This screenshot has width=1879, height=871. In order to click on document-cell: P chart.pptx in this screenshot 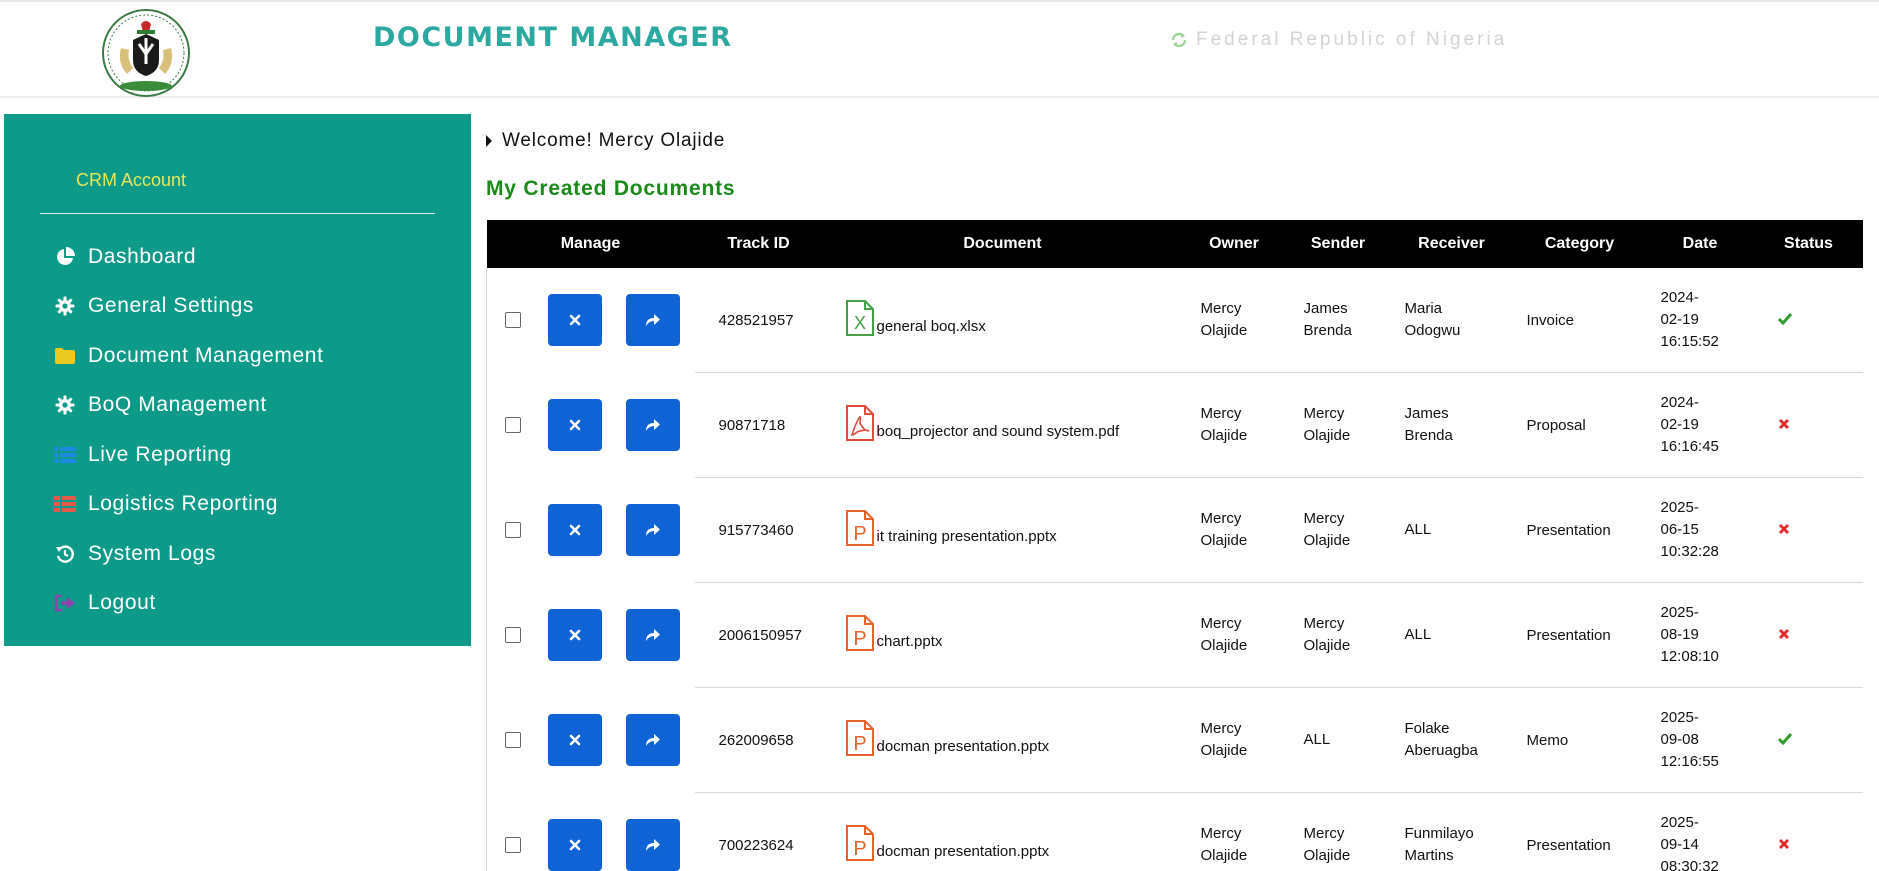, I will do `click(1002, 635)`.